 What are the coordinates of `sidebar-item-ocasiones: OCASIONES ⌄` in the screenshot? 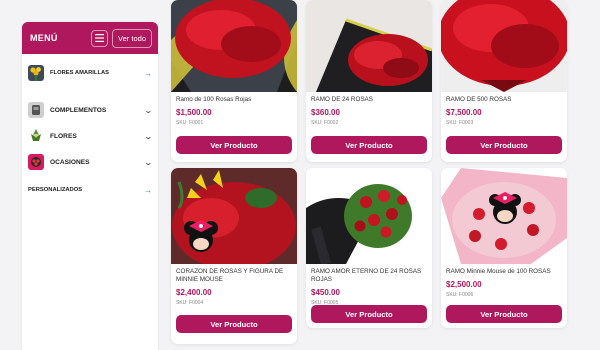 It's located at (90, 162).